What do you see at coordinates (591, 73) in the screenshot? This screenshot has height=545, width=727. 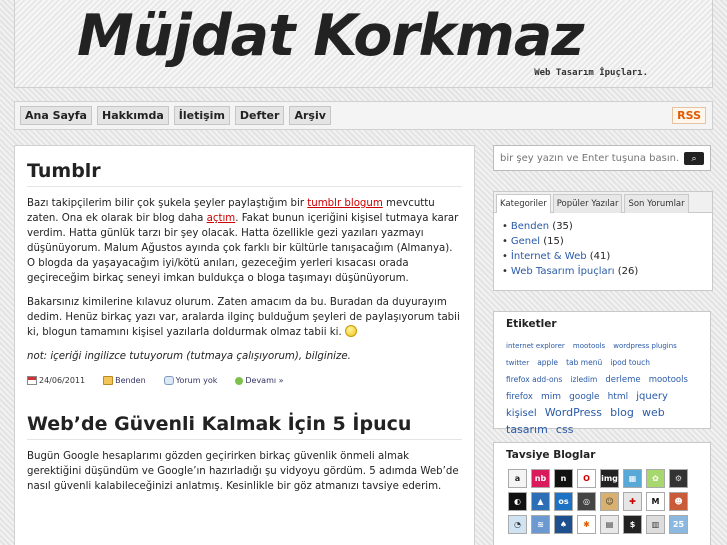 I see `site-tagline: Web Tasarım İpuçları.` at bounding box center [591, 73].